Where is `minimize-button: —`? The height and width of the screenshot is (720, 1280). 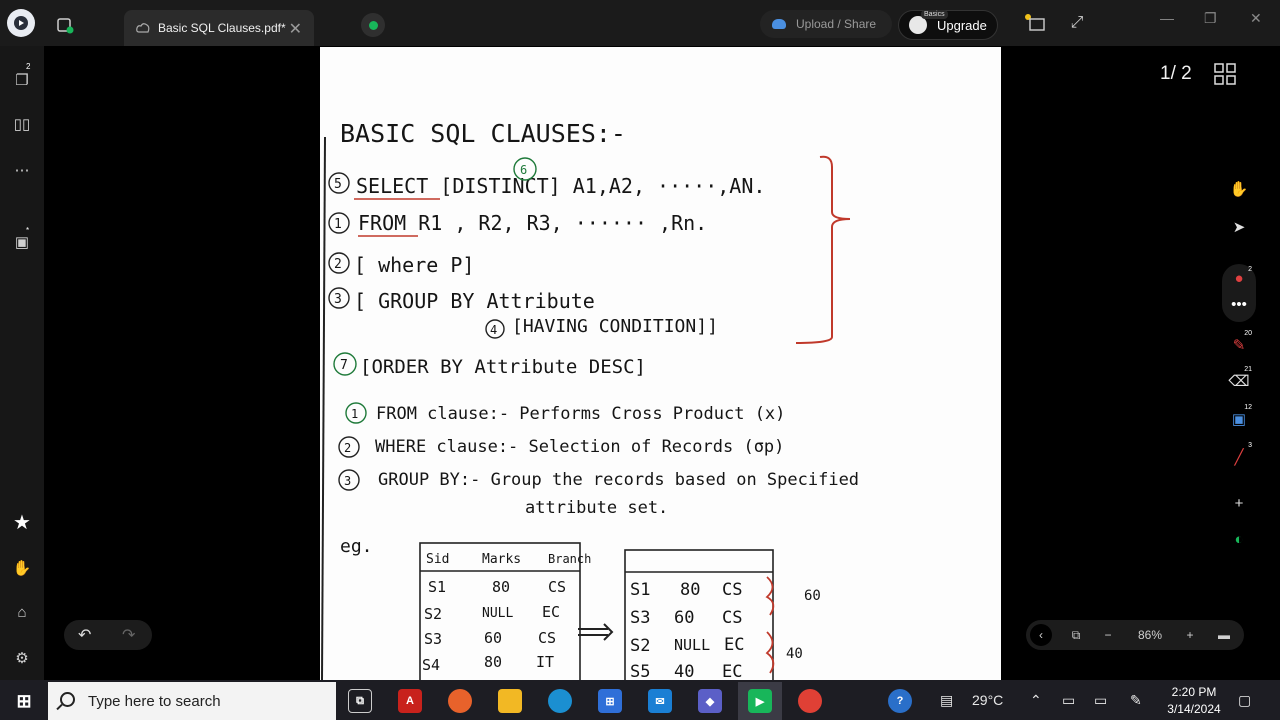 minimize-button: — is located at coordinates (1167, 18).